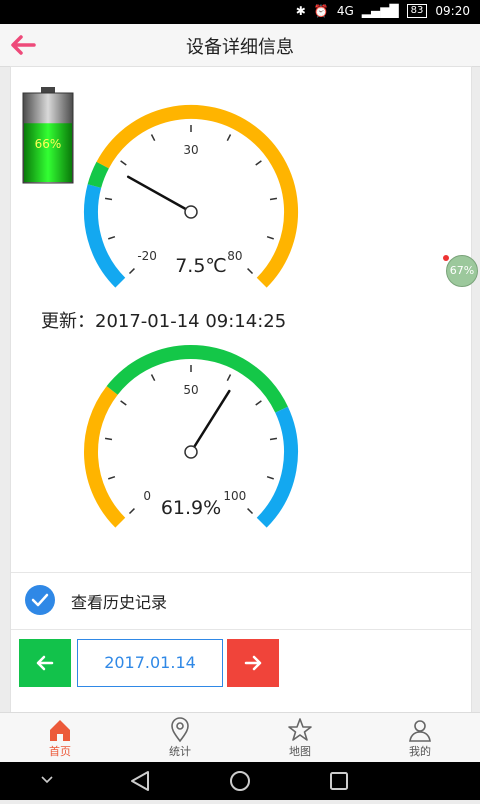 This screenshot has height=804, width=480. What do you see at coordinates (380, 11) in the screenshot?
I see `signal-icon: ▂▄▆█` at bounding box center [380, 11].